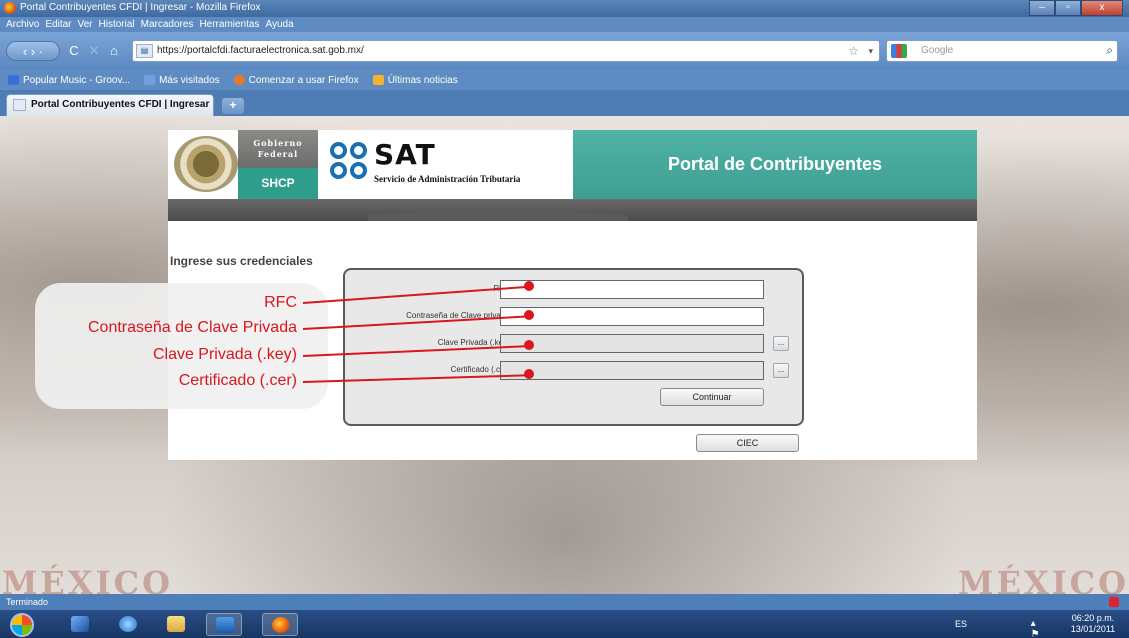  What do you see at coordinates (1109, 50) in the screenshot?
I see `search-icon: ⌕` at bounding box center [1109, 50].